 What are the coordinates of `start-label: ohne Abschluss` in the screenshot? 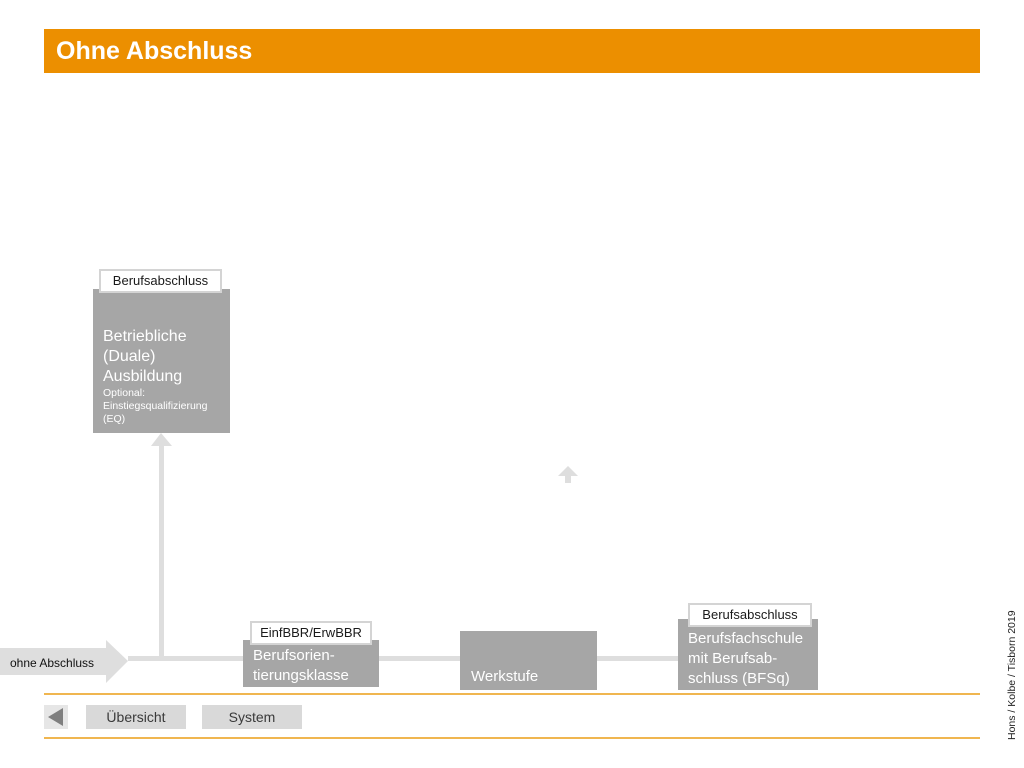 It's located at (52, 663).